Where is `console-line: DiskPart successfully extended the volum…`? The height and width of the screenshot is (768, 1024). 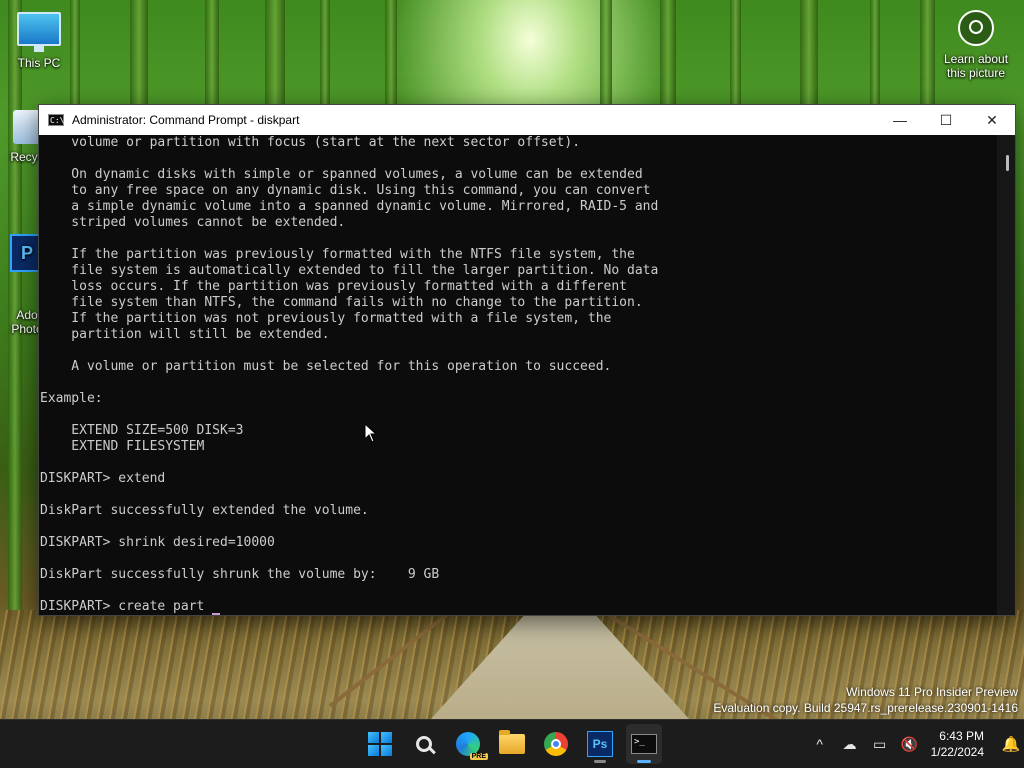
console-line: DiskPart successfully extended the volum… is located at coordinates (204, 510).